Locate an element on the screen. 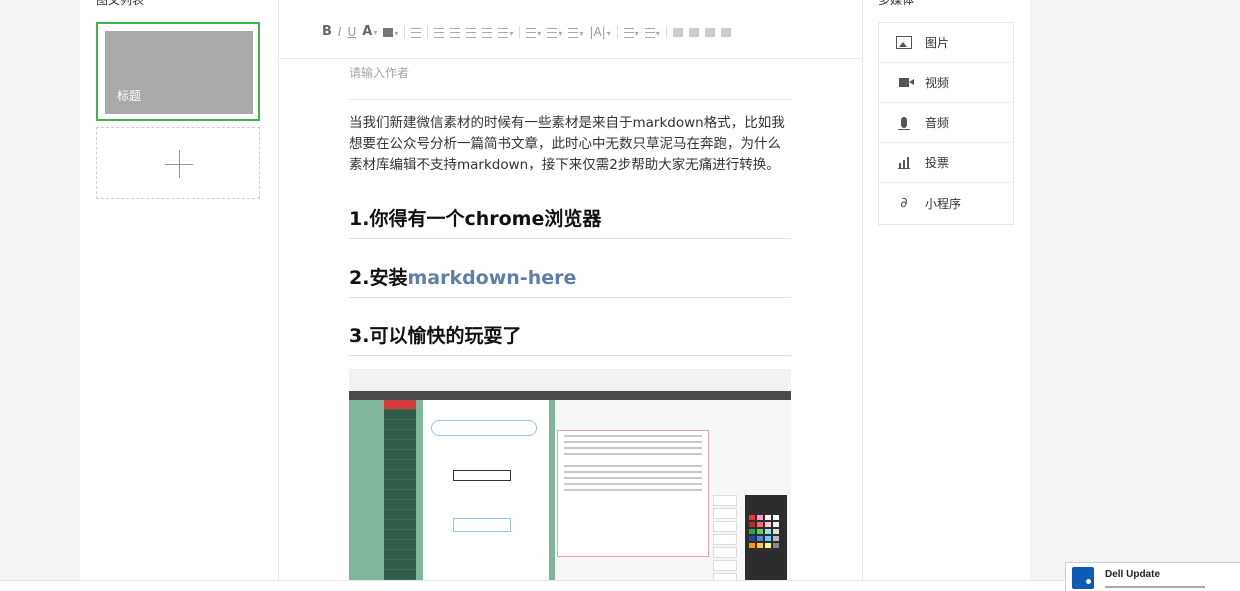 The width and height of the screenshot is (1240, 591). indent-button is located at coordinates (416, 32).